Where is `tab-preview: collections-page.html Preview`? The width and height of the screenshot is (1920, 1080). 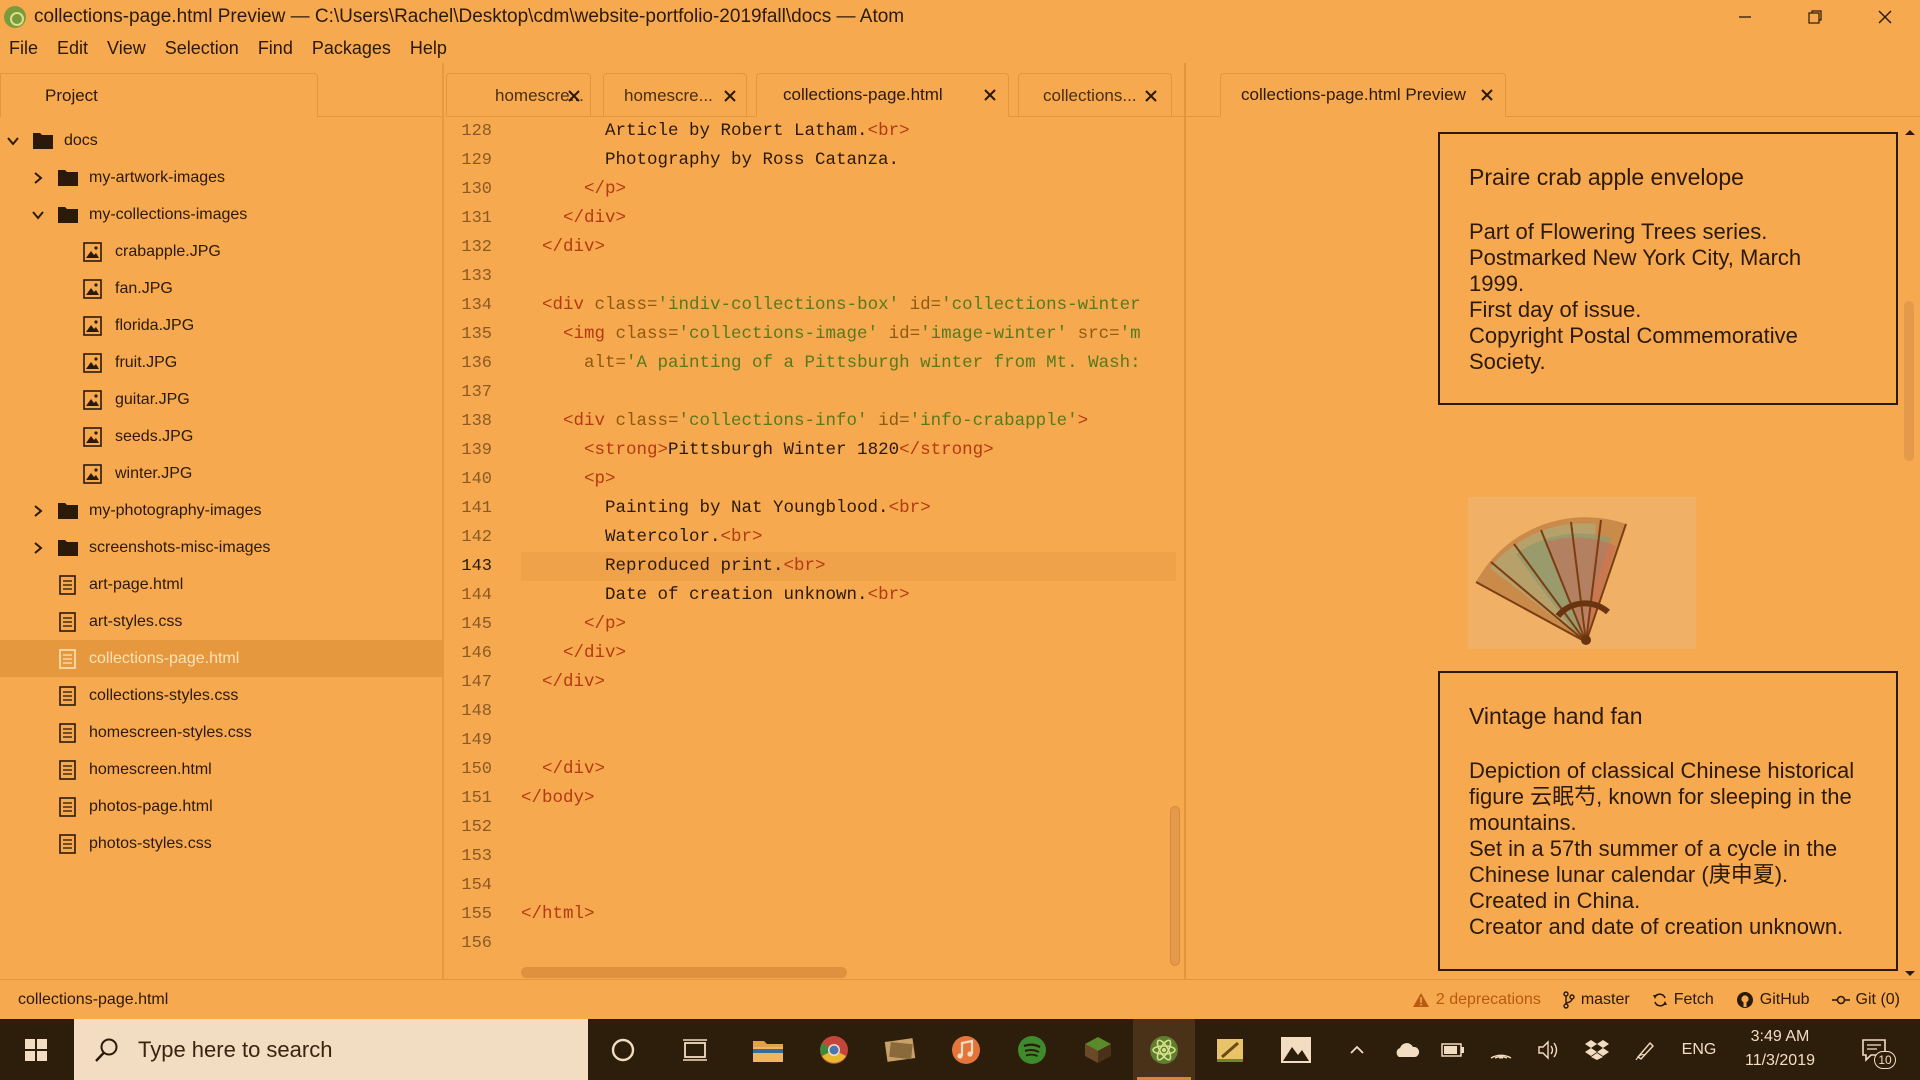
tab-preview: collections-page.html Preview is located at coordinates (1363, 95).